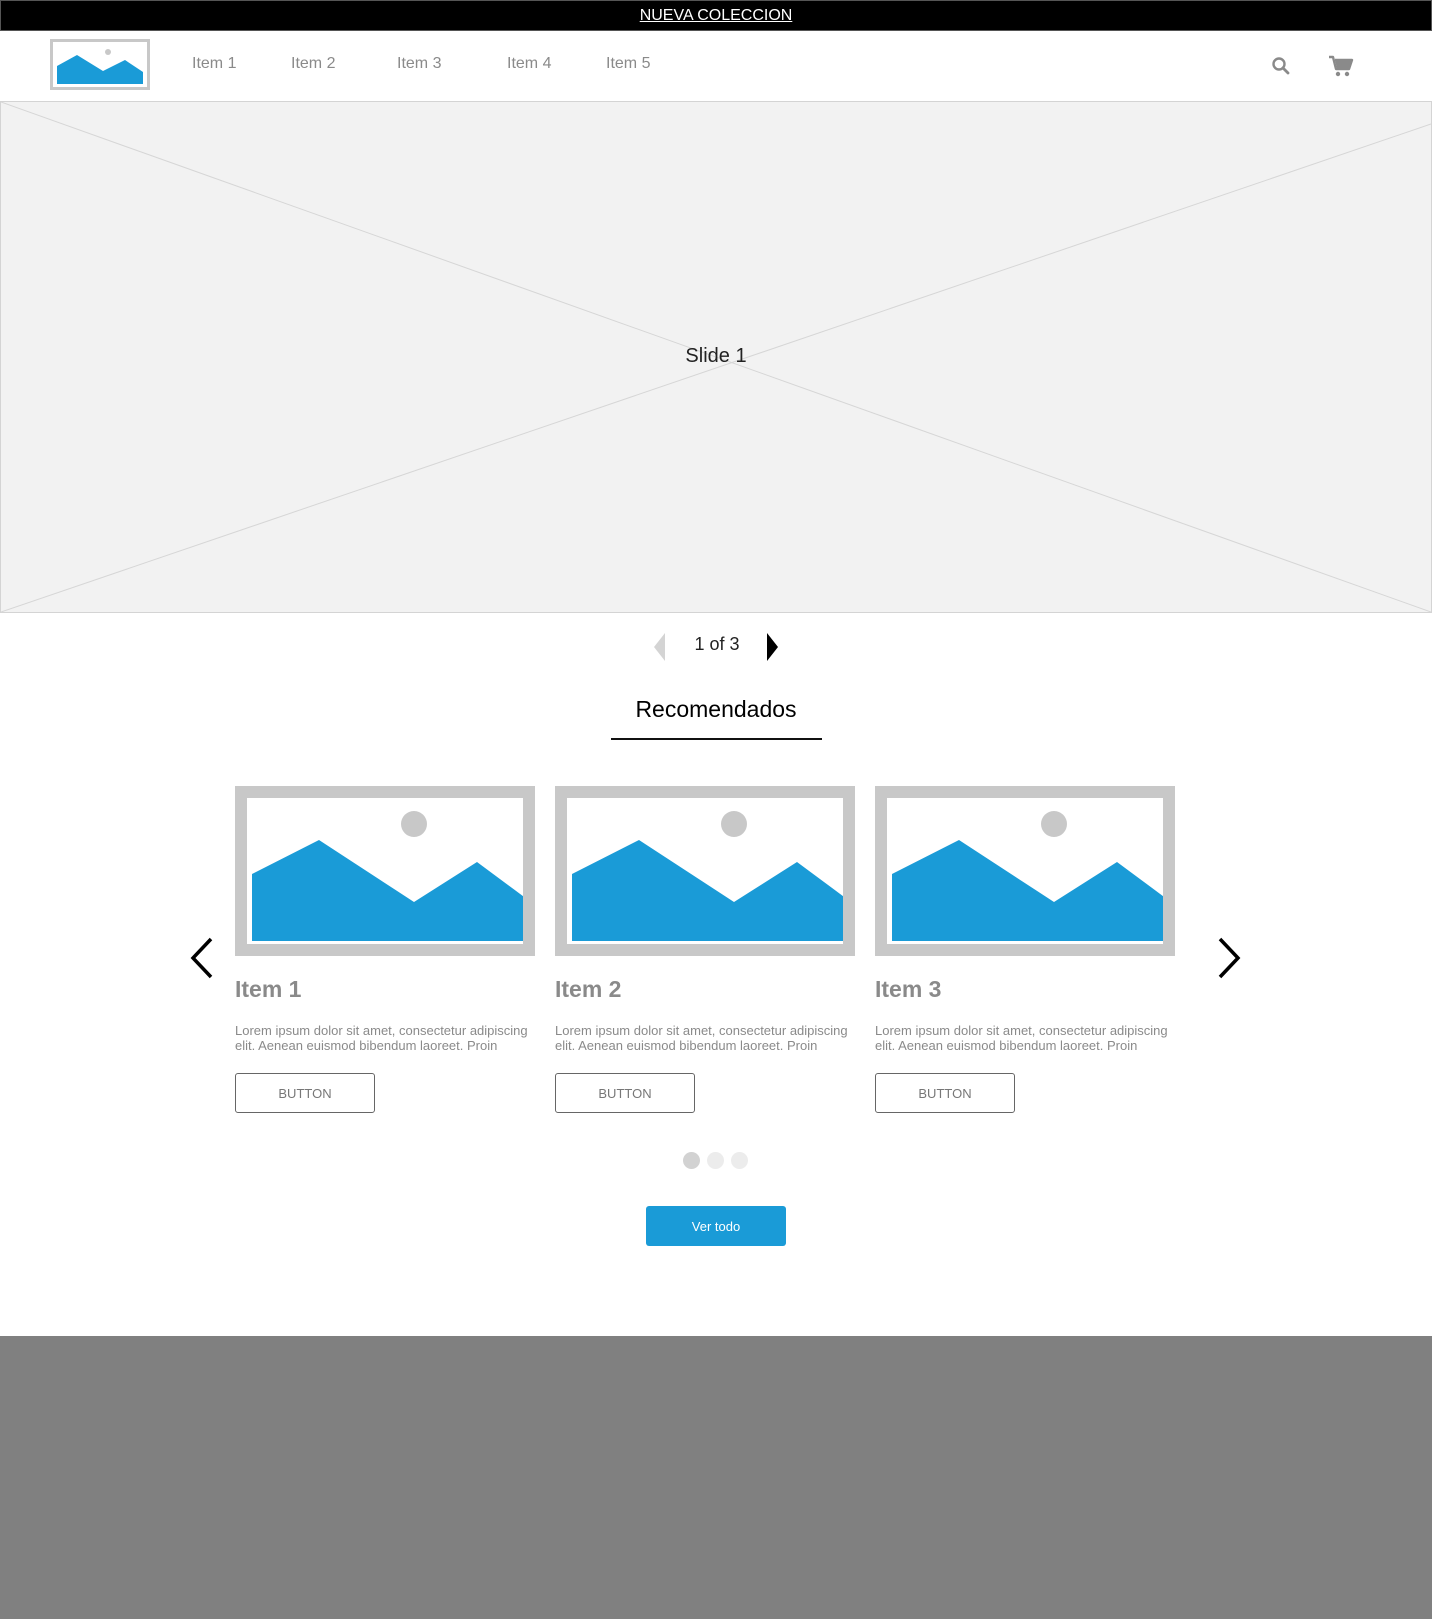 This screenshot has width=1432, height=1619. What do you see at coordinates (529, 64) in the screenshot?
I see `nav-item-4: Item 4` at bounding box center [529, 64].